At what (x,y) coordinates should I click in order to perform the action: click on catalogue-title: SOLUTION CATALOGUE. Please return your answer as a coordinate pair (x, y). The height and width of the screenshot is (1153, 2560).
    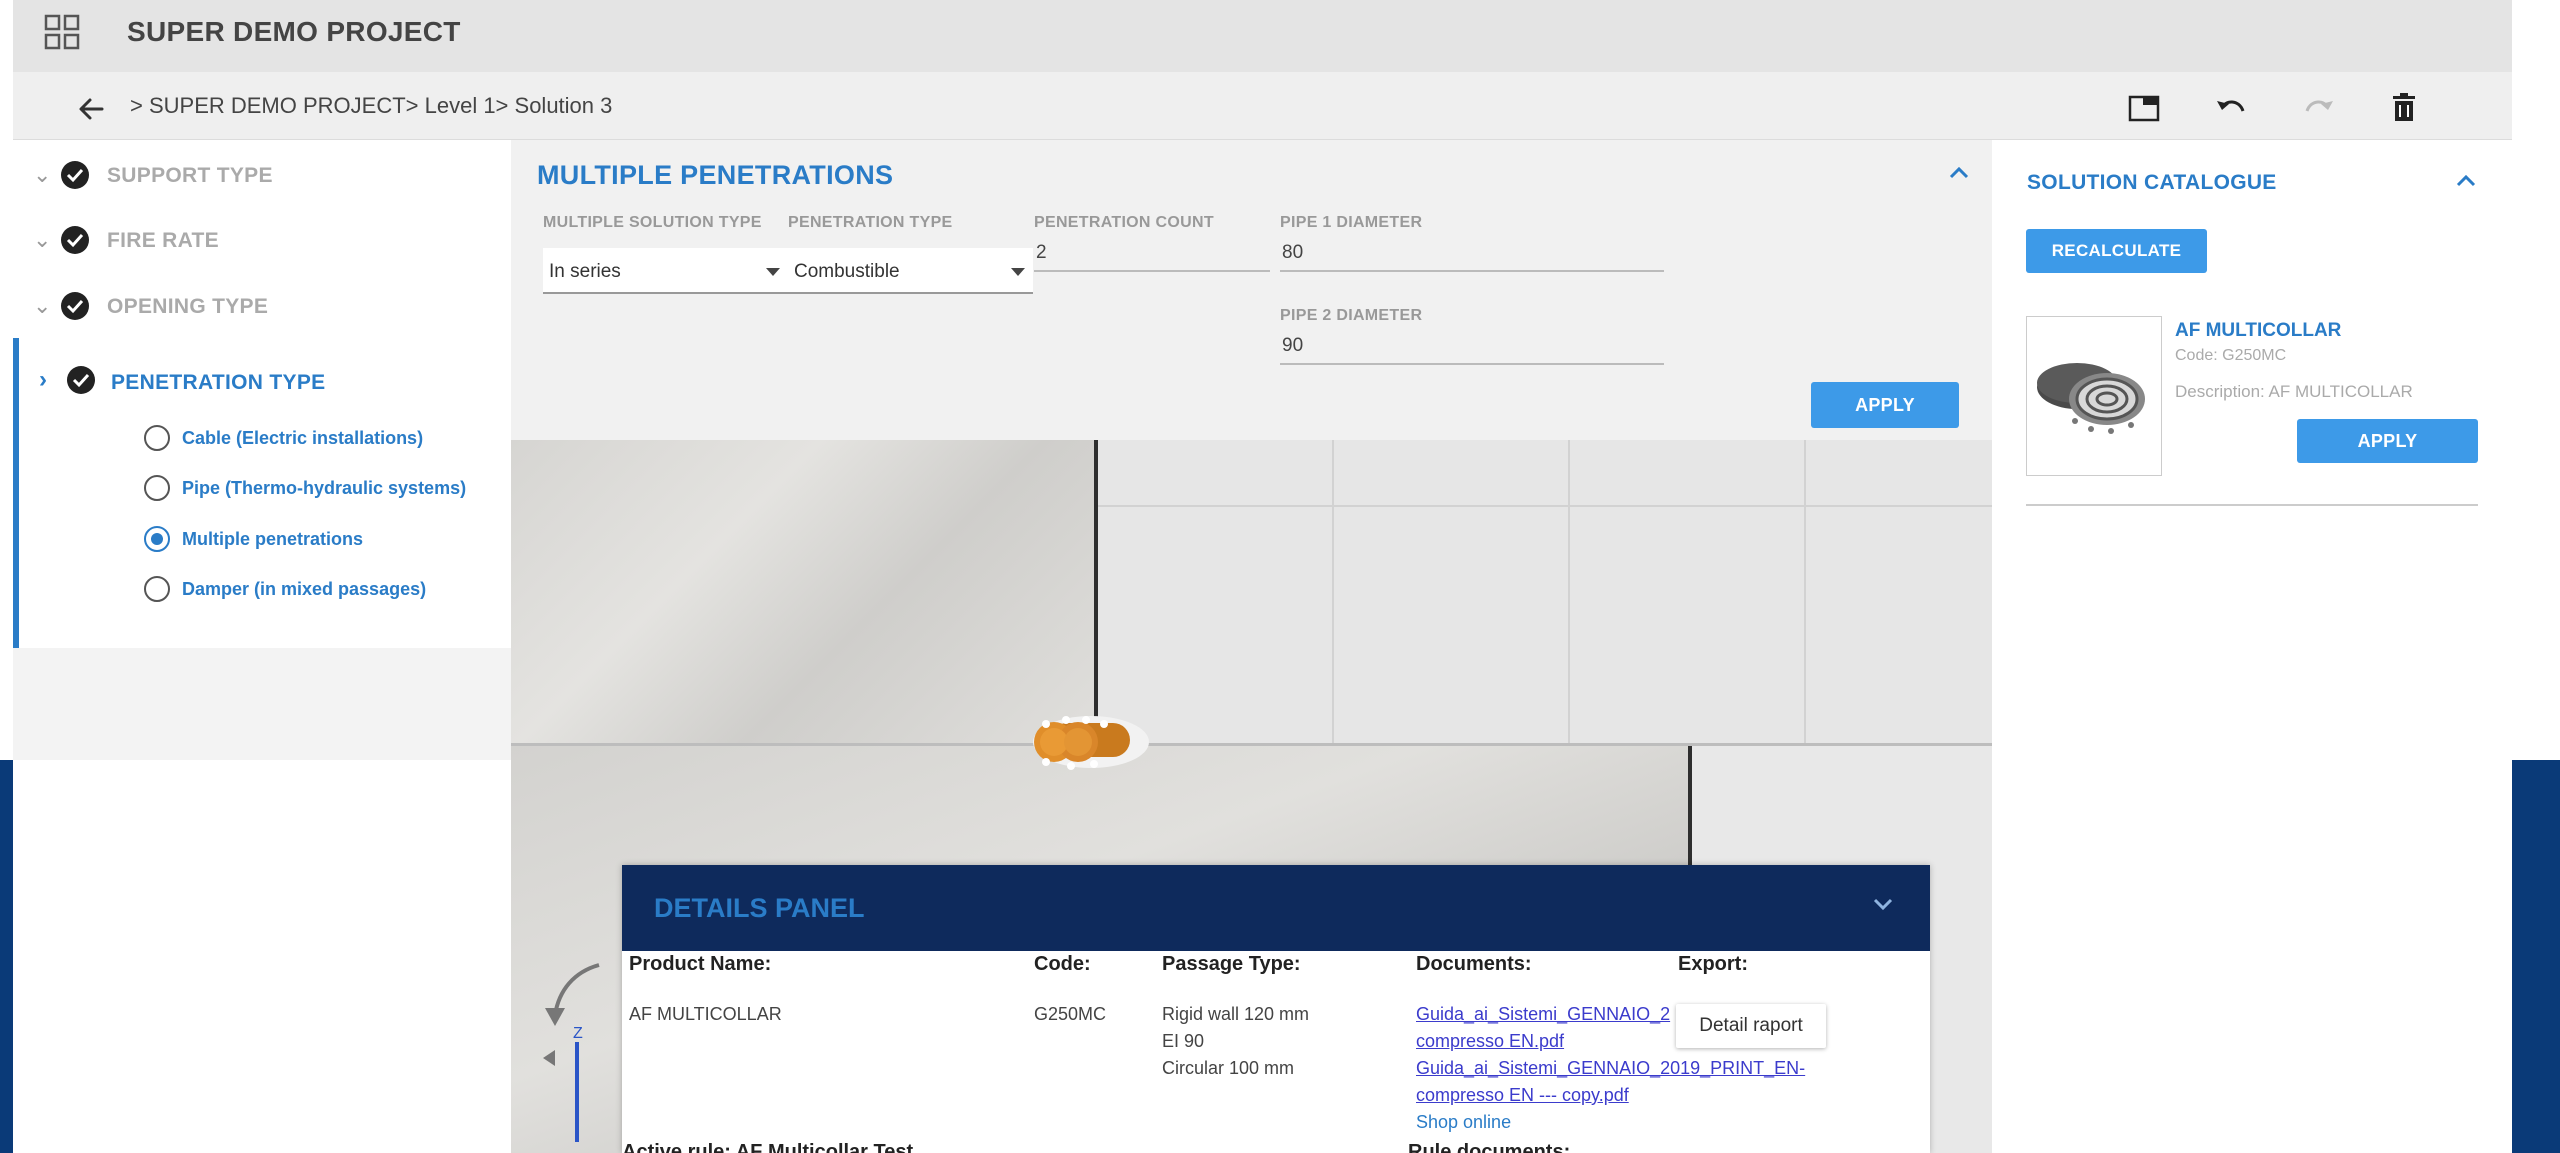
    Looking at the image, I should click on (2152, 182).